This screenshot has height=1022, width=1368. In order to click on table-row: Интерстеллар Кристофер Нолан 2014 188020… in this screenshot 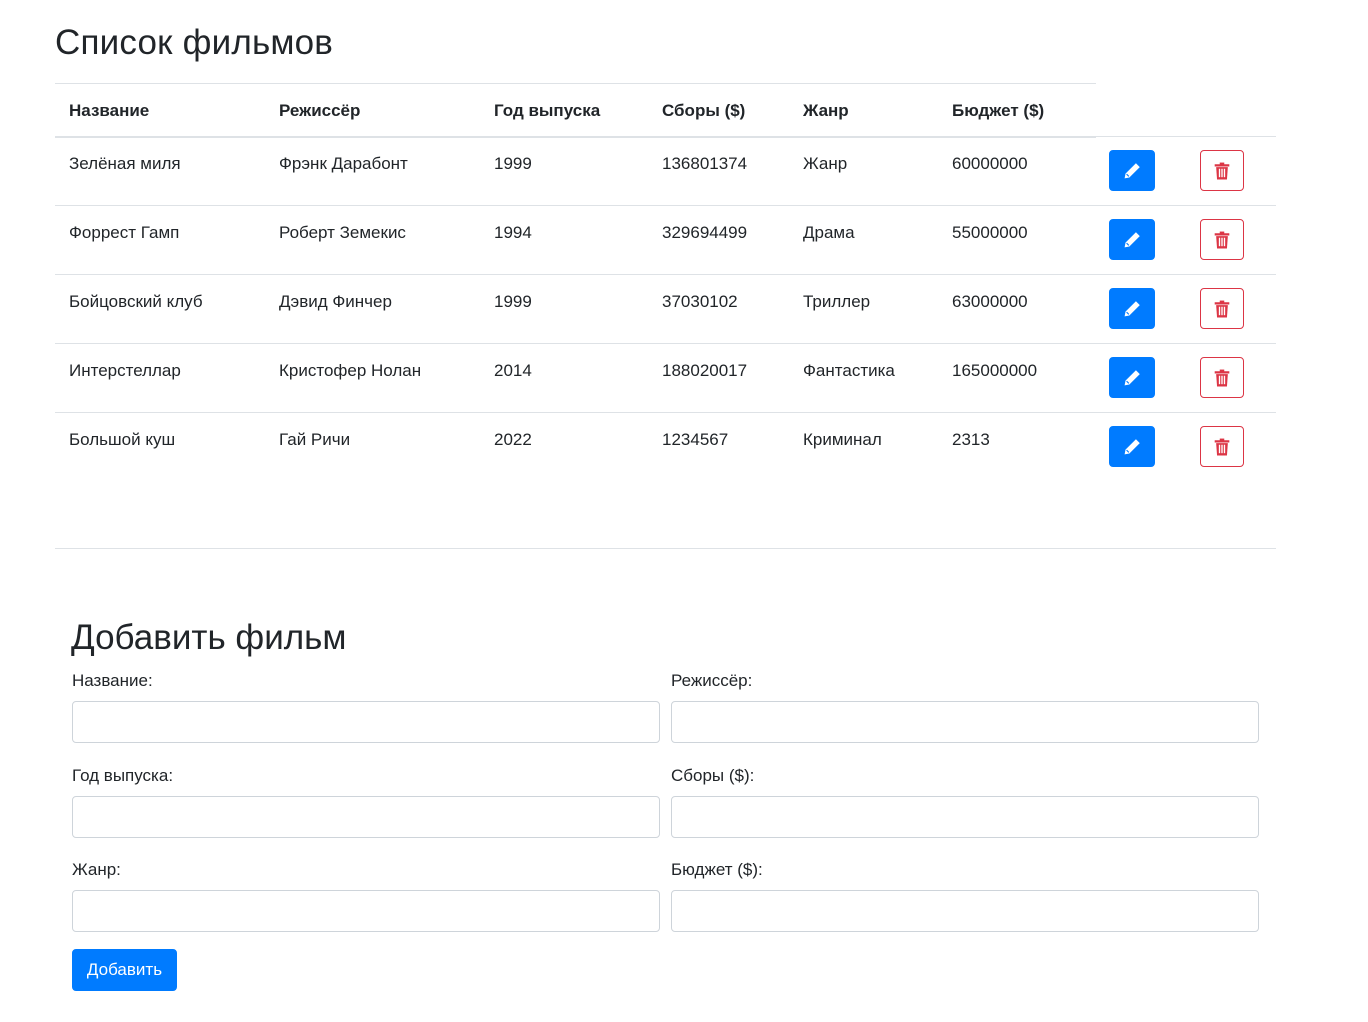, I will do `click(665, 378)`.